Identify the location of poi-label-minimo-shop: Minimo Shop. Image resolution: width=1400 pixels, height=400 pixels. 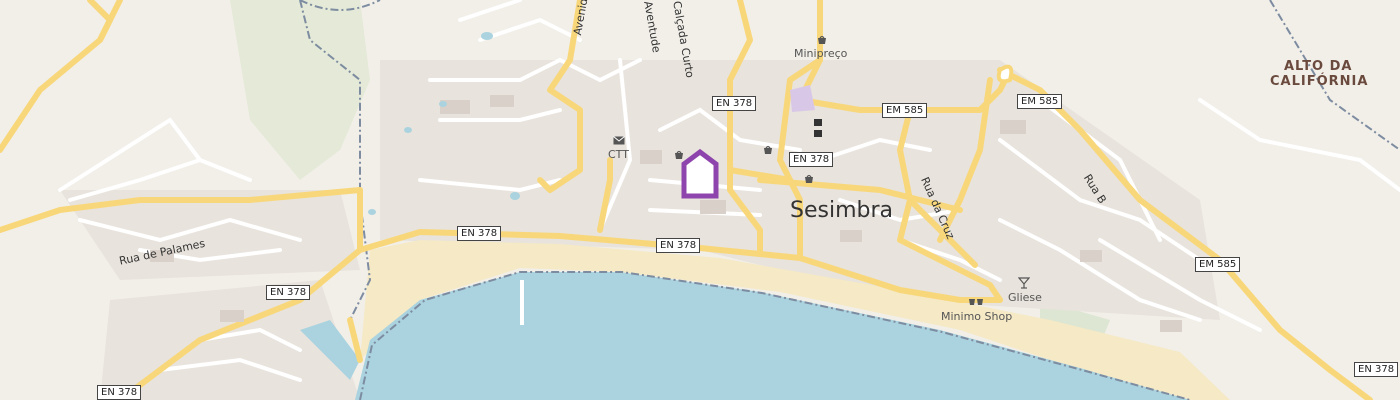
(976, 316).